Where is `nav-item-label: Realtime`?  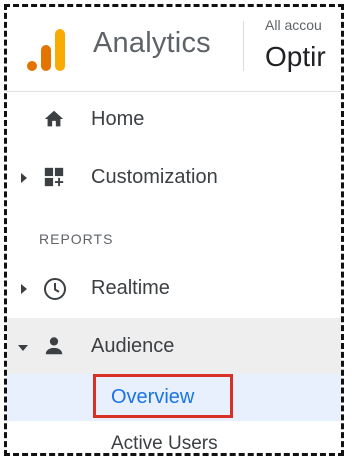 nav-item-label: Realtime is located at coordinates (130, 288).